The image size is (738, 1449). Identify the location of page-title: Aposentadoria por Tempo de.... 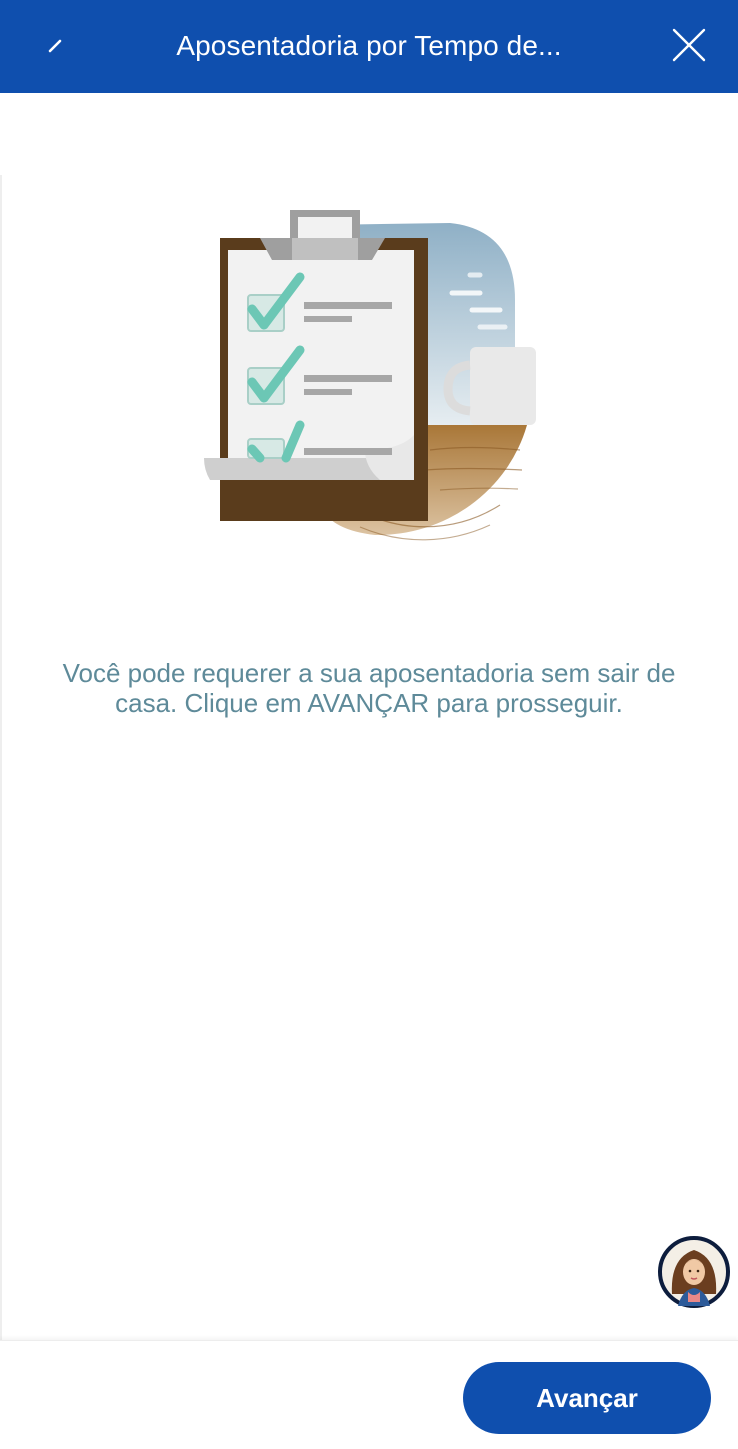
(369, 45).